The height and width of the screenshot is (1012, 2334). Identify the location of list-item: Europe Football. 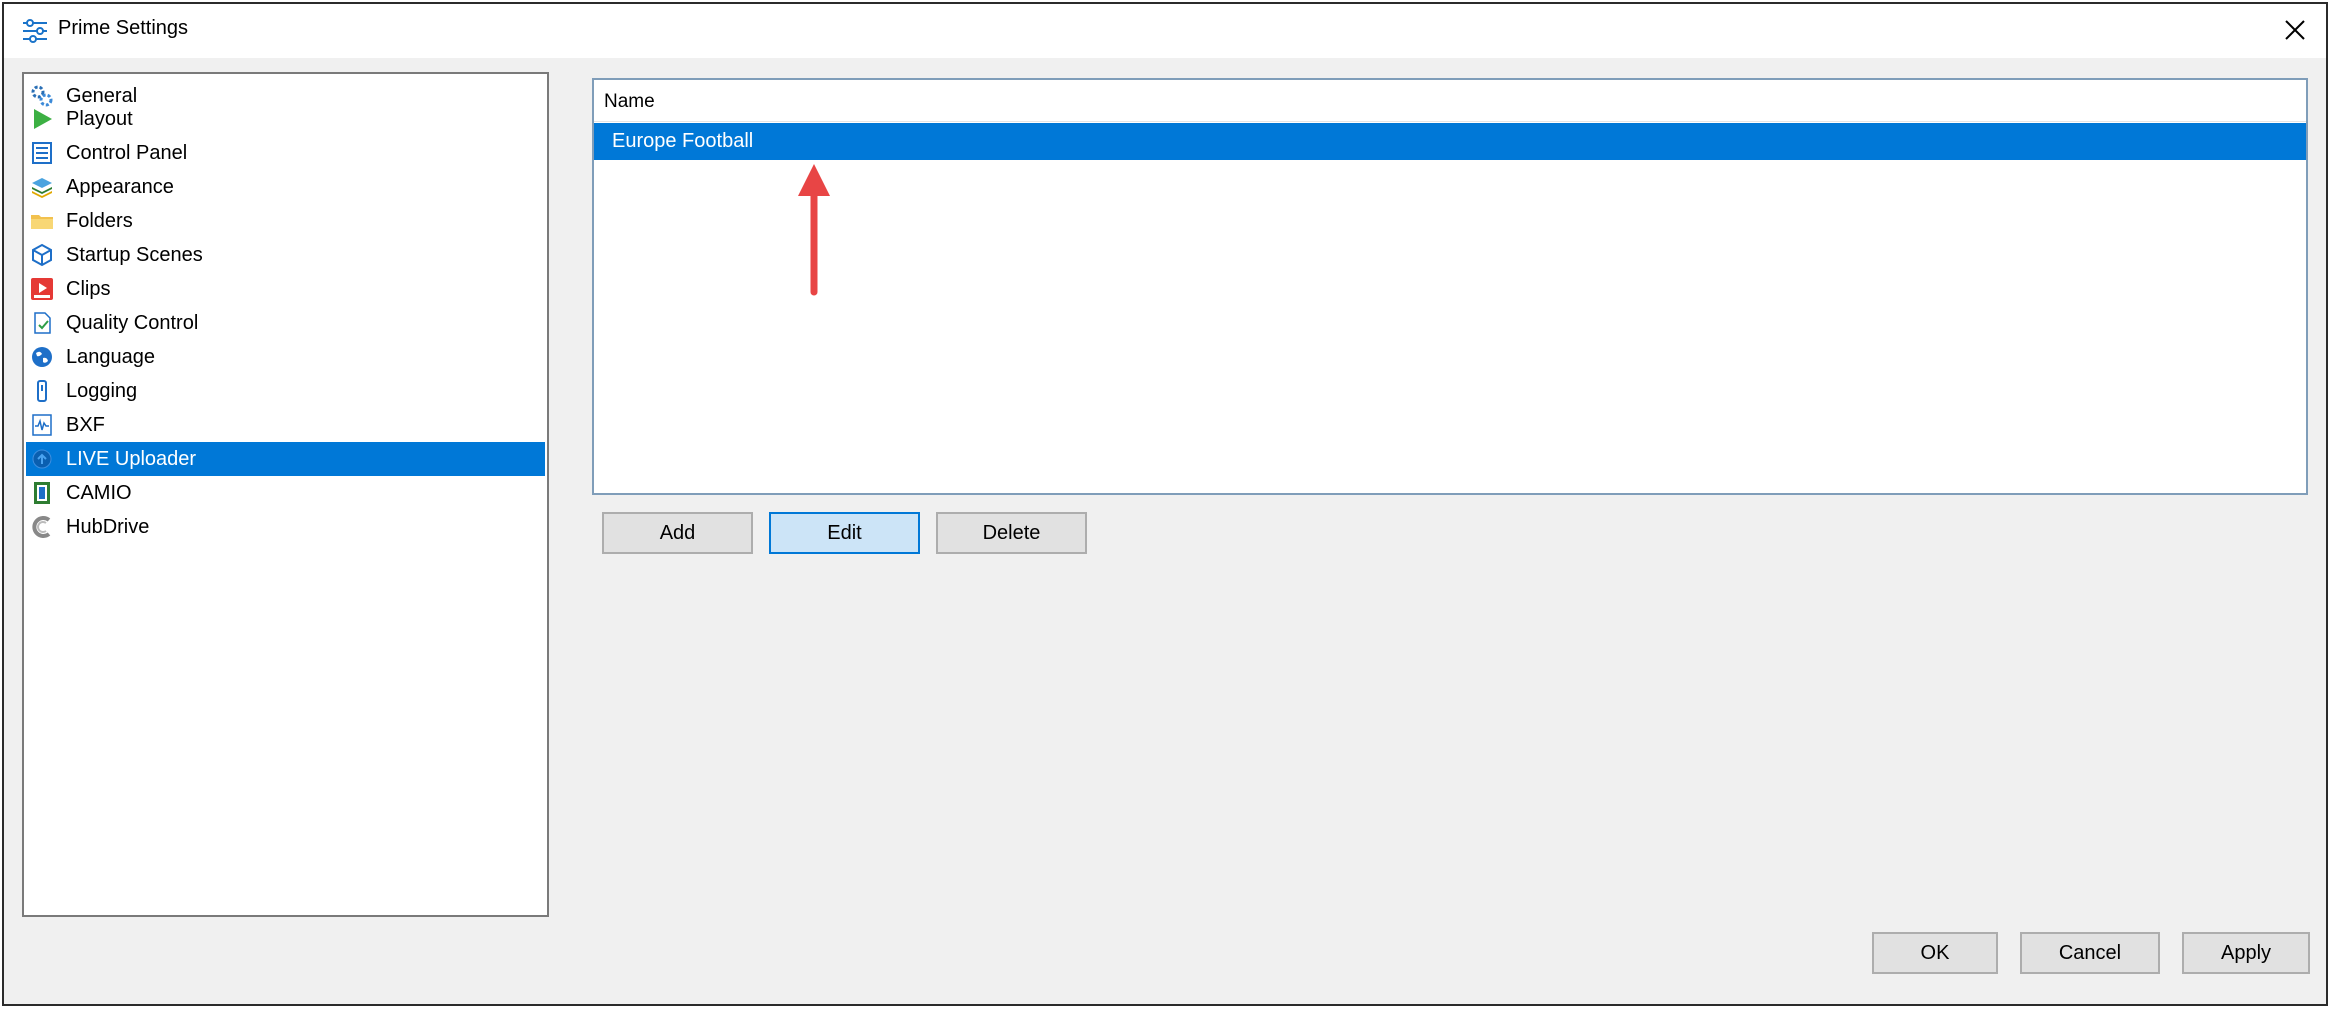
(1450, 141).